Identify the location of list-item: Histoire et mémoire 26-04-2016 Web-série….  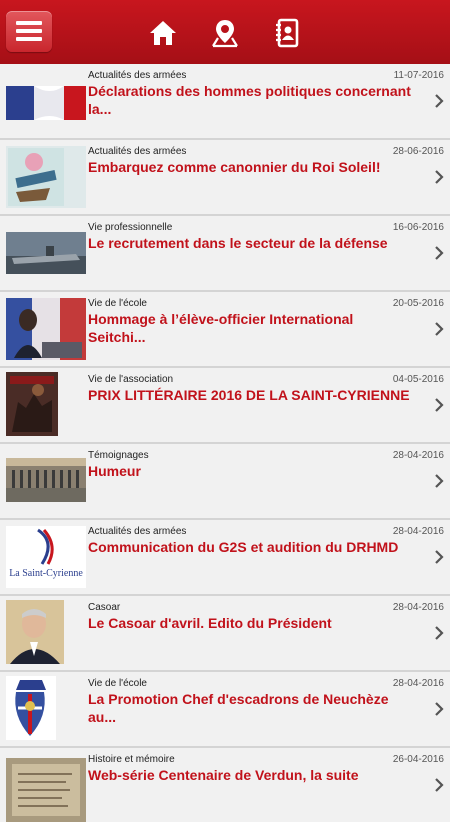
(225, 785).